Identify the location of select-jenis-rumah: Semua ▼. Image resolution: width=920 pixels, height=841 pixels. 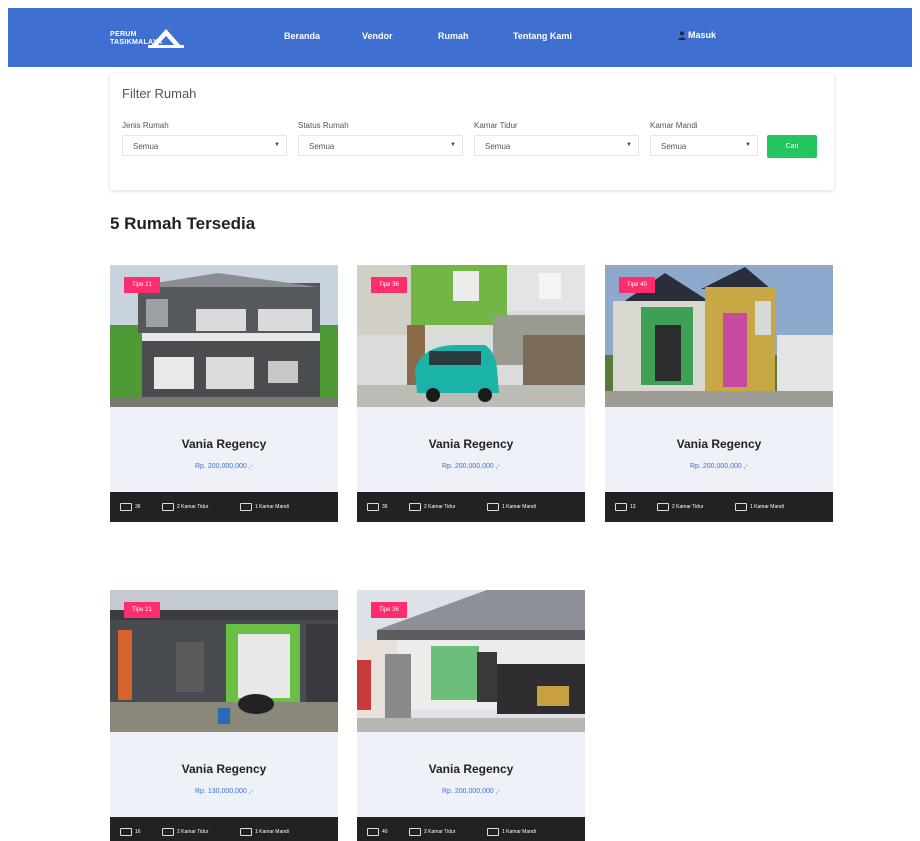
(204, 145).